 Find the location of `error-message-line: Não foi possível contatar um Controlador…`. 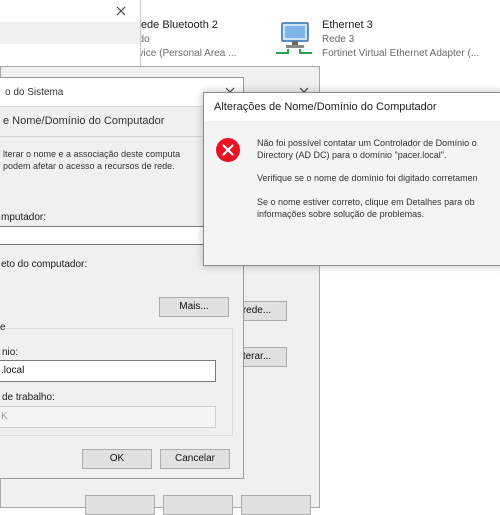

error-message-line: Não foi possível contatar um Controlador… is located at coordinates (367, 143).